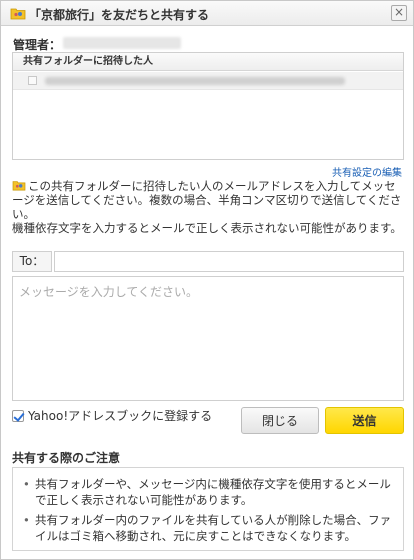 The width and height of the screenshot is (414, 560). I want to click on dialog-titlebar: 「京都旅行」を友だちと共有する ×, so click(207, 13).